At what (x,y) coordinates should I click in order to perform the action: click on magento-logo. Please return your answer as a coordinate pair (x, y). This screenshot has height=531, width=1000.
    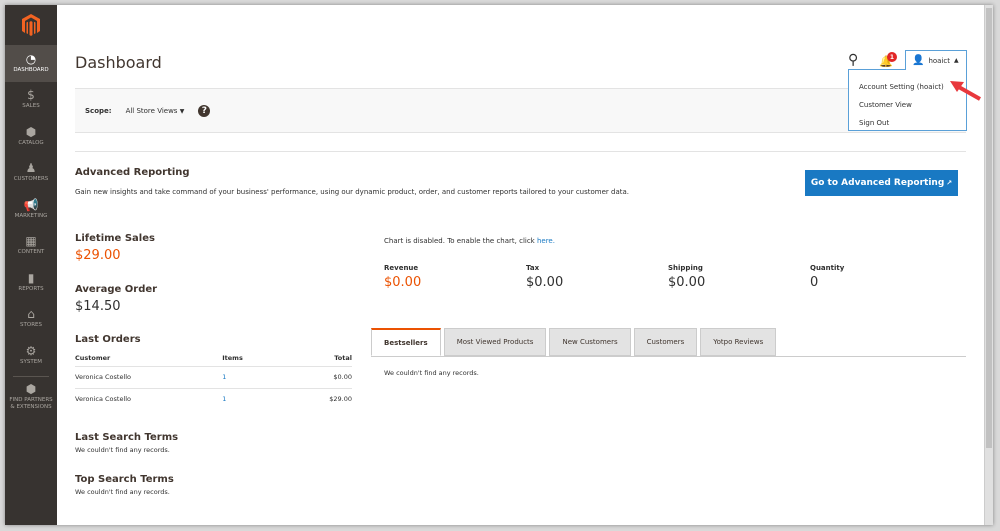
    Looking at the image, I should click on (31, 25).